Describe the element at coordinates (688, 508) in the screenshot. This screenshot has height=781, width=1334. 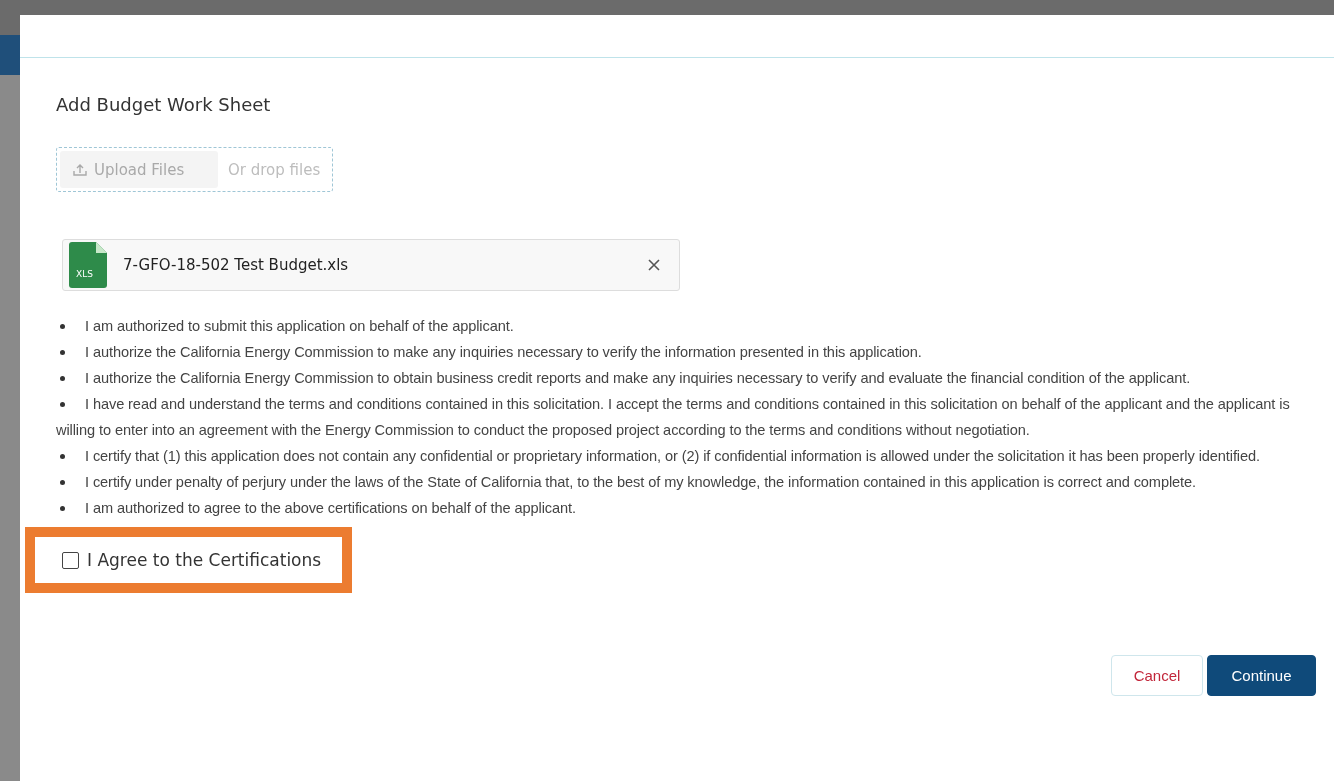
I see `certification-text: I am authorized to agree to the above certifications on behalf of the applicant.` at that location.